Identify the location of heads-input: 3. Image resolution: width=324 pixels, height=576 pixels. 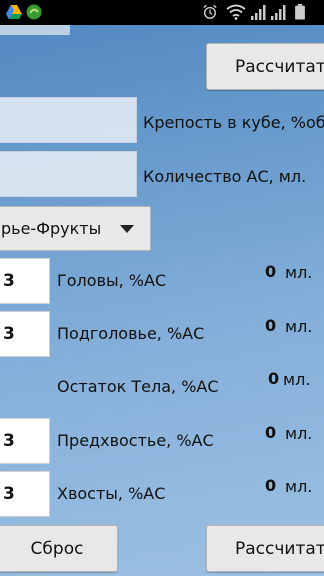
(25, 281).